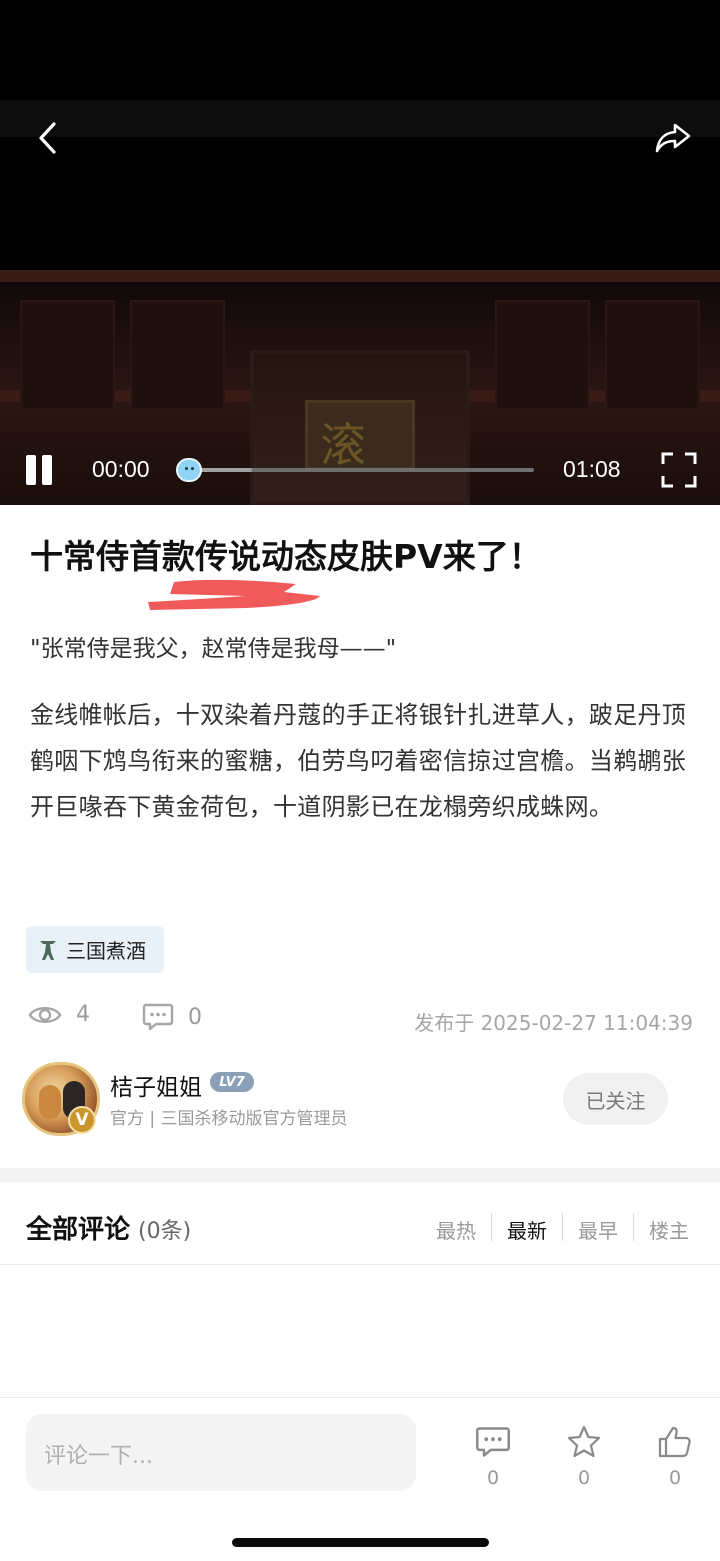  I want to click on author-card: V 桔子姐姐 LV7 官方 | 三国杀移动版官方管理员 已关注, so click(360, 1100).